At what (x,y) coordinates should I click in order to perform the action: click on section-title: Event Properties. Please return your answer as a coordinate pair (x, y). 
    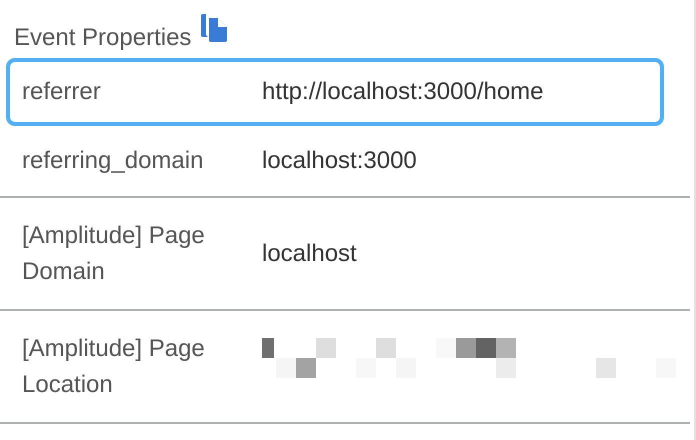
    Looking at the image, I should click on (103, 38).